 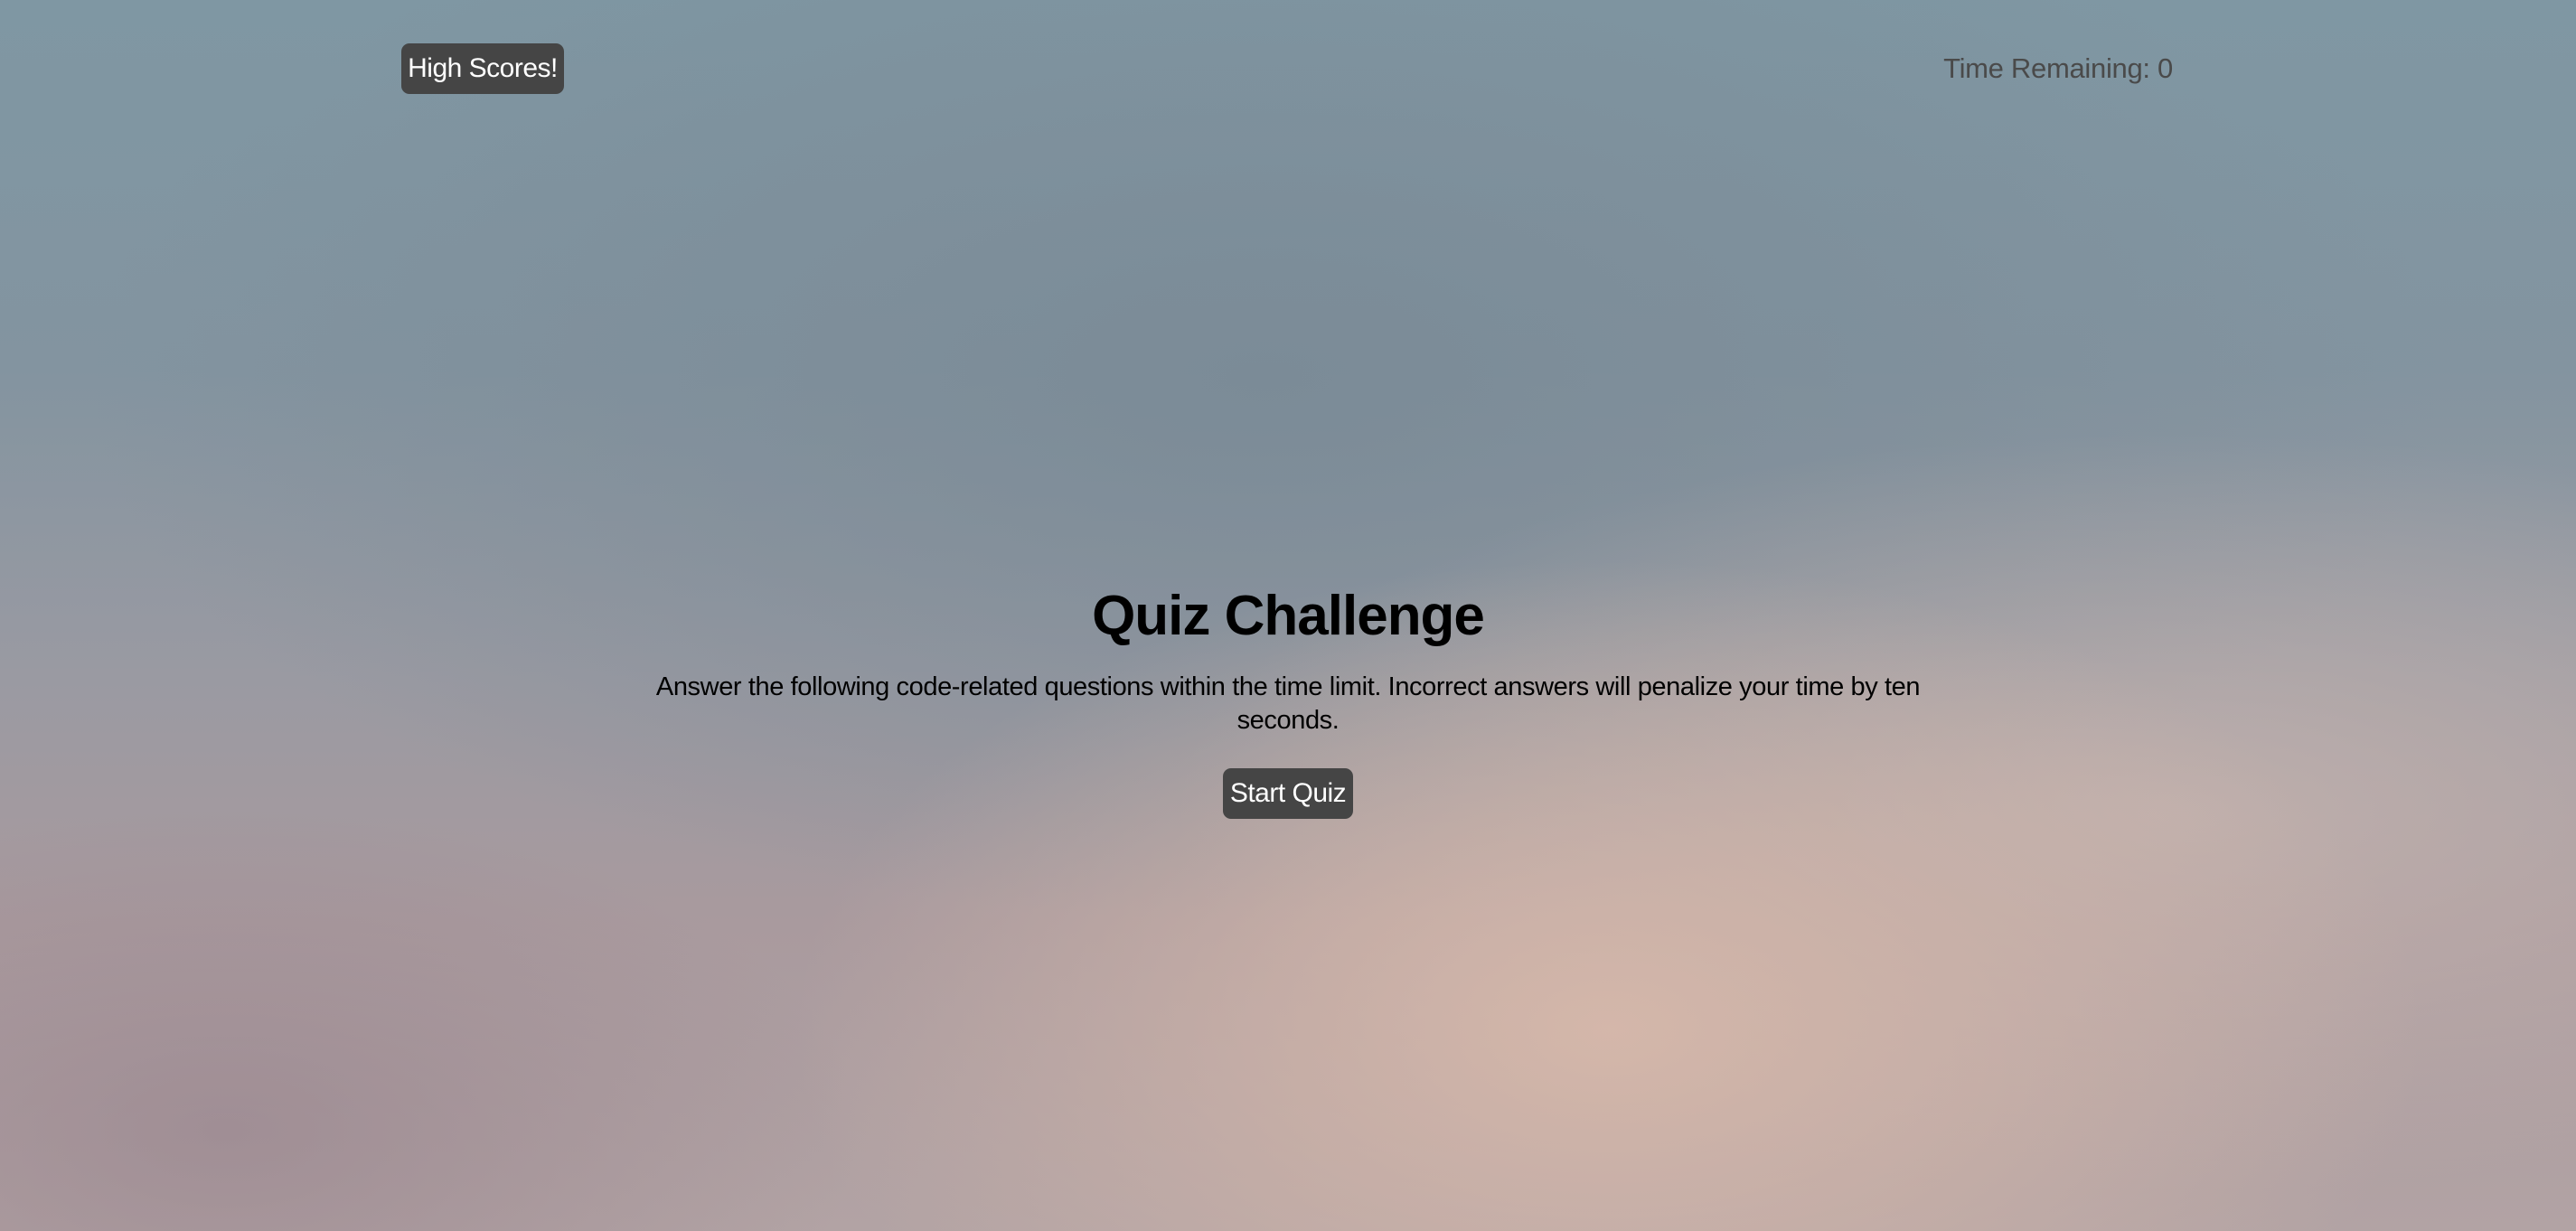 I want to click on high-scores-button: High Scores!, so click(x=483, y=68).